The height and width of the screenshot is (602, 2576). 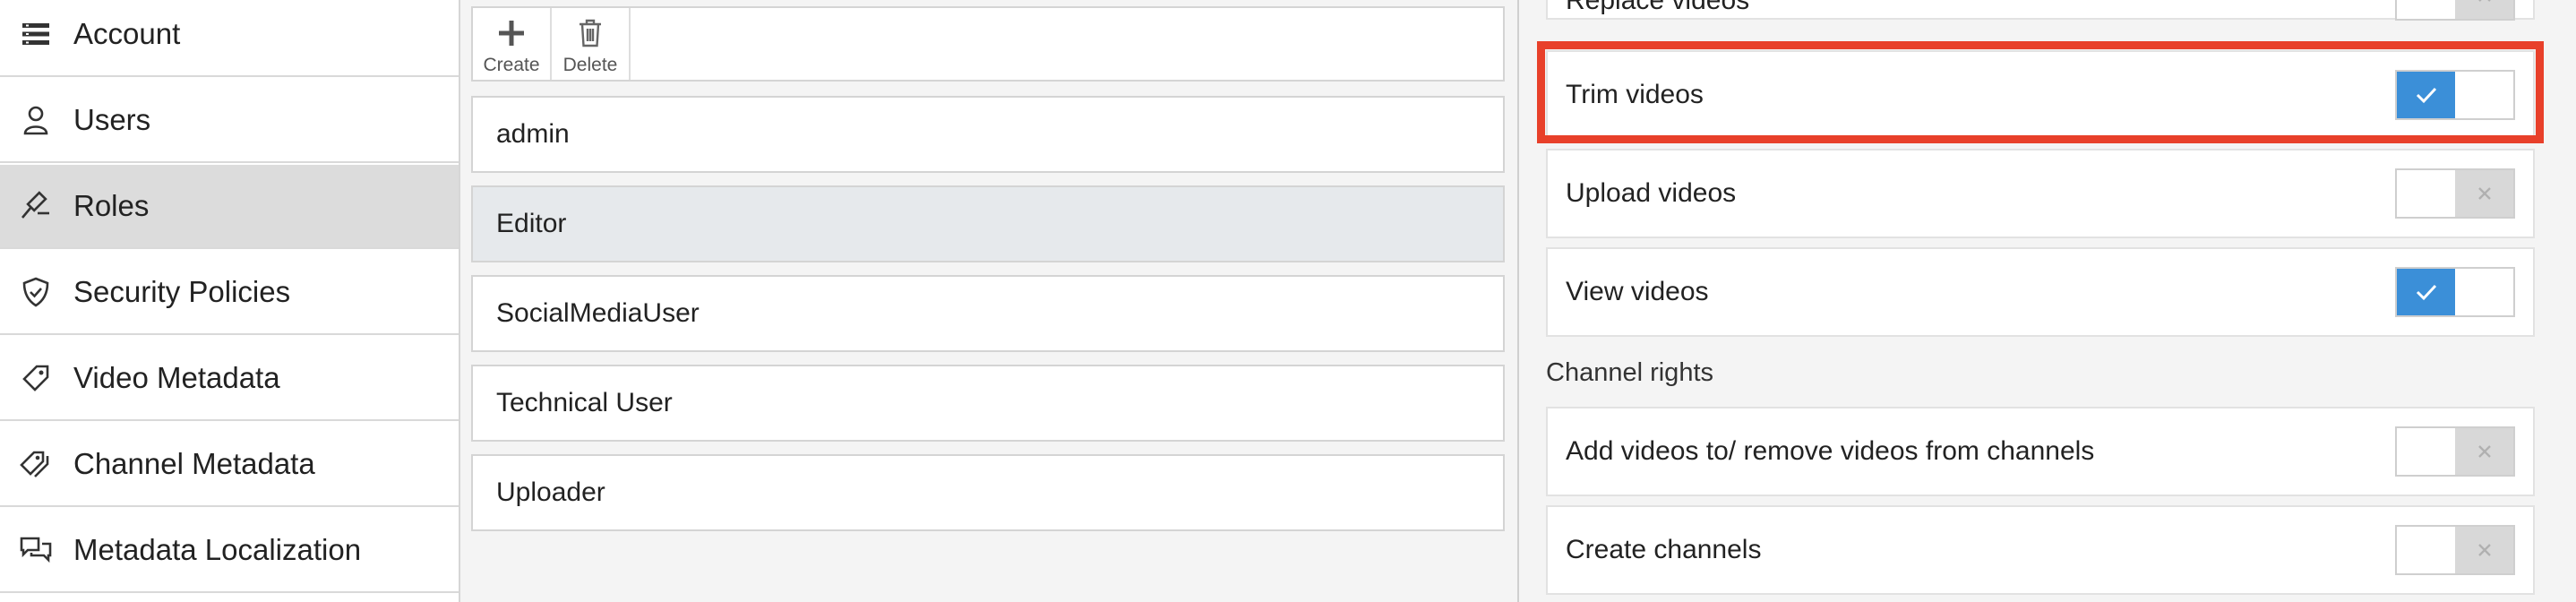 What do you see at coordinates (533, 134) in the screenshot?
I see `role-name: admin` at bounding box center [533, 134].